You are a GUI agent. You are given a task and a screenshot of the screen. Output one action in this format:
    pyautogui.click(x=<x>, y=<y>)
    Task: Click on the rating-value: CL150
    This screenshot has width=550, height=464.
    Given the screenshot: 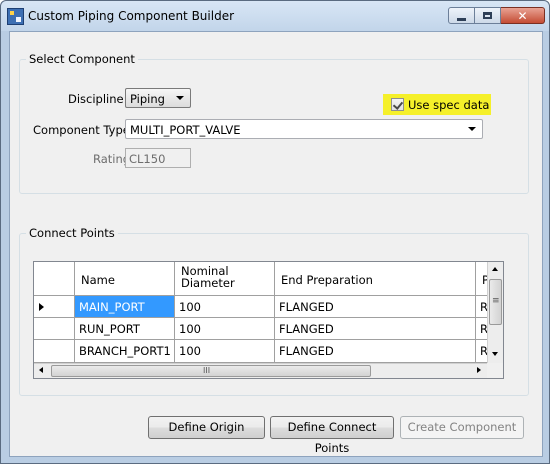 What is the action you would take?
    pyautogui.click(x=147, y=159)
    